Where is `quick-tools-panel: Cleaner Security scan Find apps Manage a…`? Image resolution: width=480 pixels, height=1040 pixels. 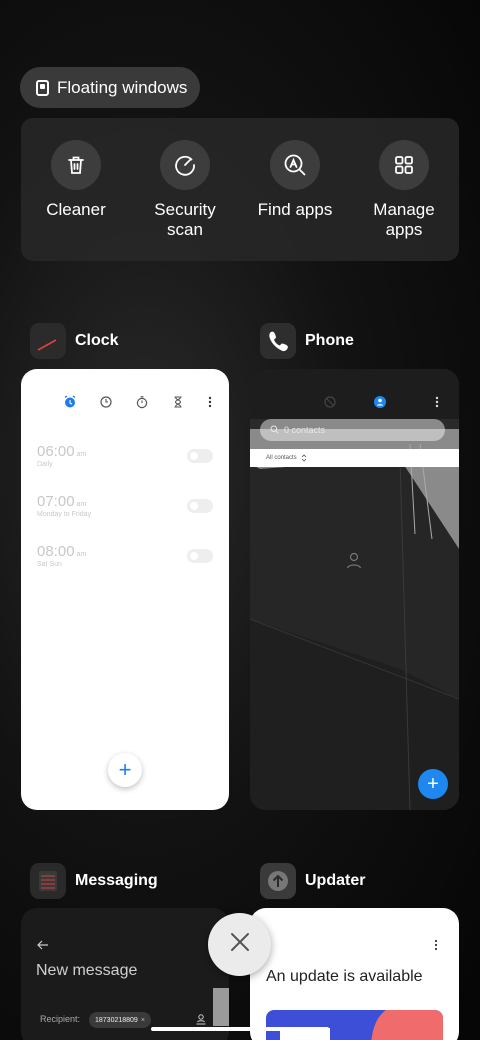
quick-tools-panel: Cleaner Security scan Find apps Manage a… is located at coordinates (240, 189).